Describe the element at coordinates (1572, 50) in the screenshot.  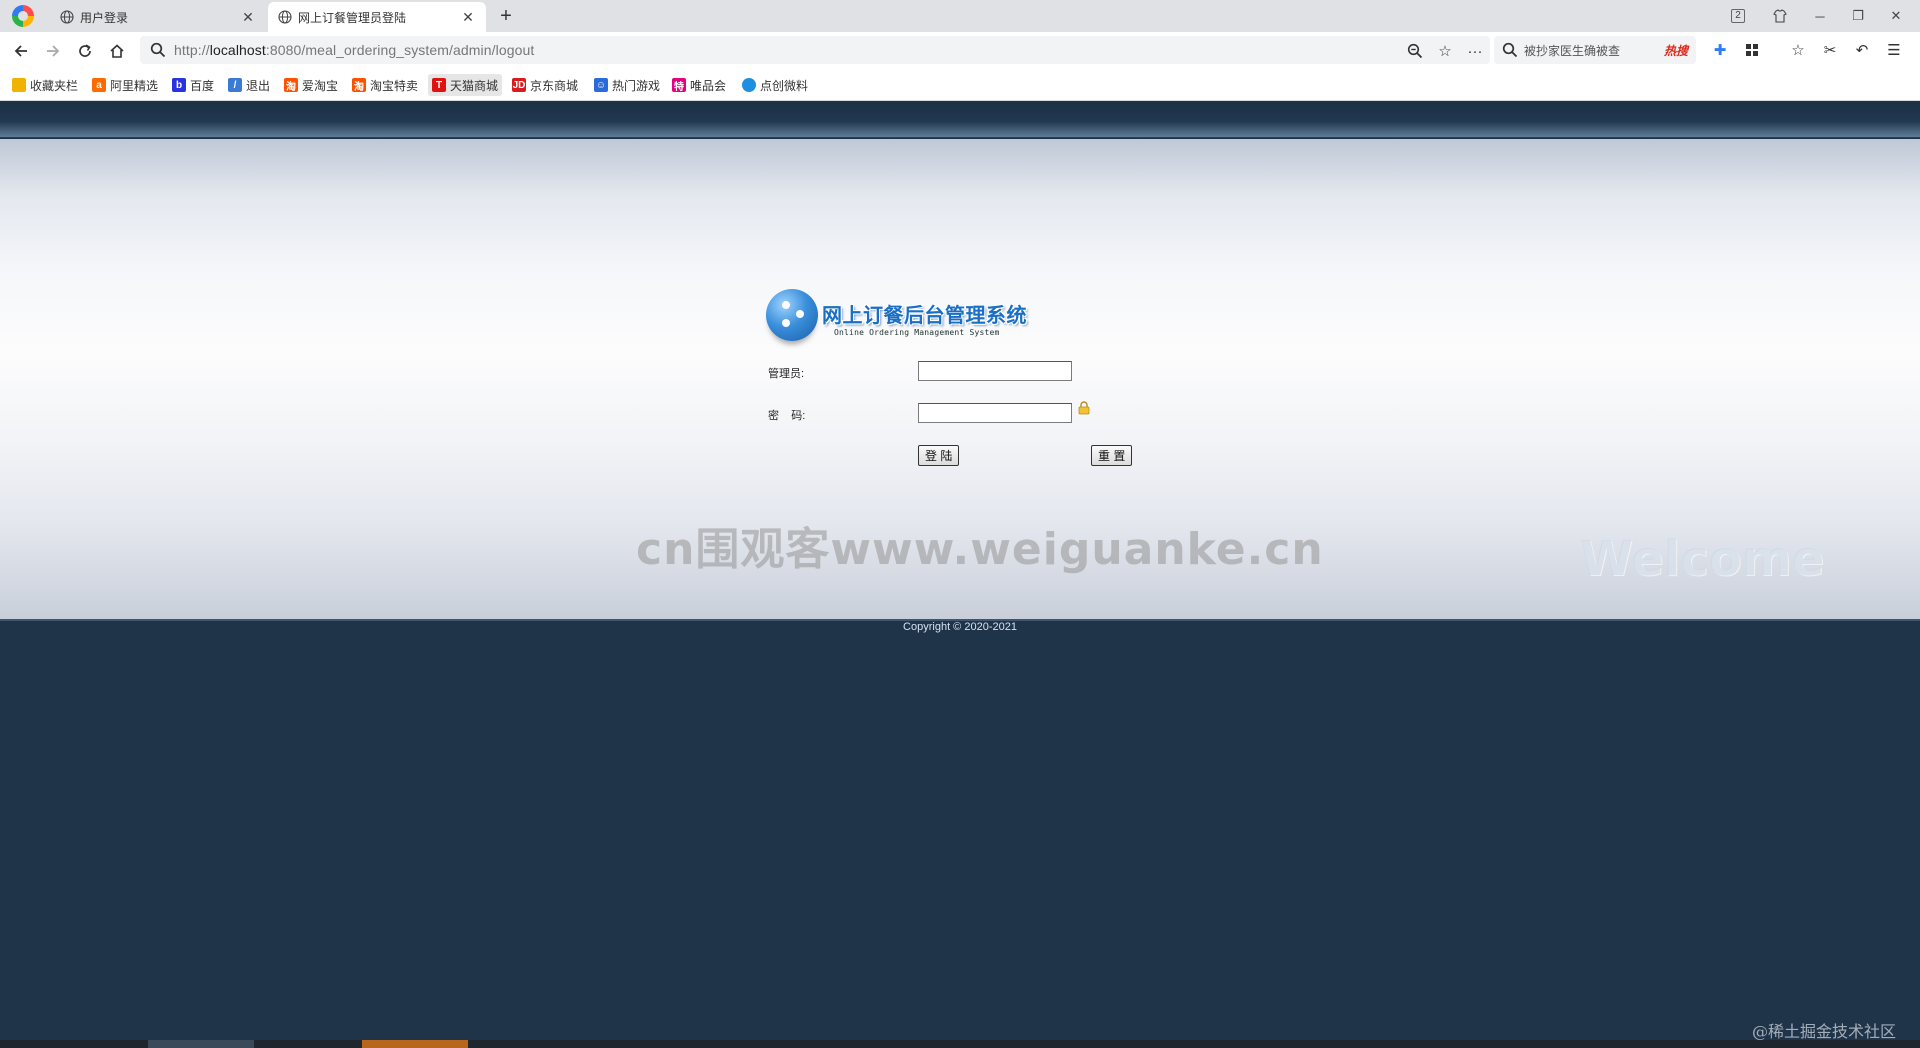
I see `search-placeholder: 被抄家医生确被查` at that location.